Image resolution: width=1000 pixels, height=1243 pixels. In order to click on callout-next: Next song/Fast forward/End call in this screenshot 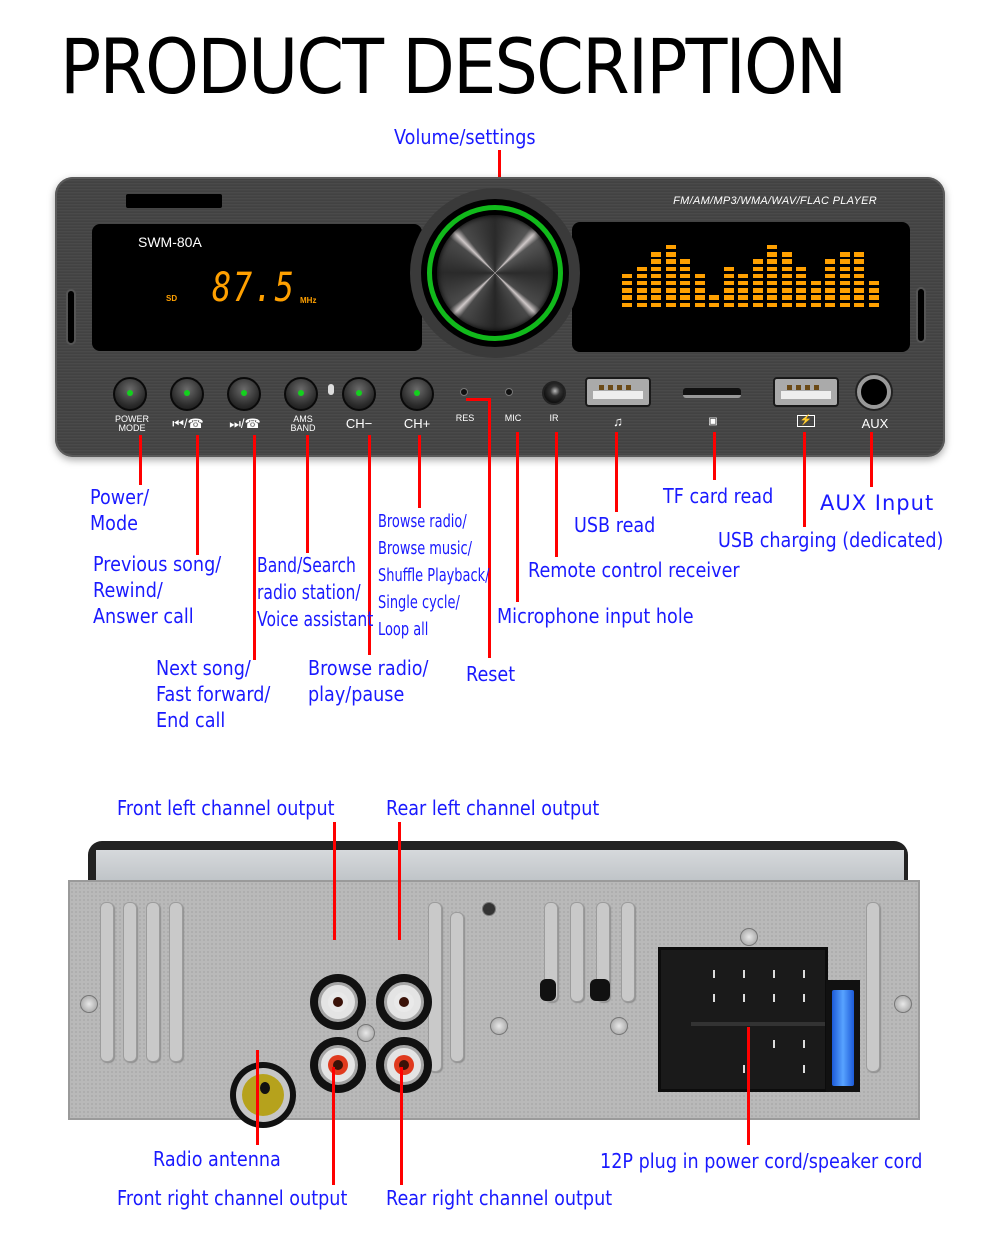, I will do `click(213, 694)`.